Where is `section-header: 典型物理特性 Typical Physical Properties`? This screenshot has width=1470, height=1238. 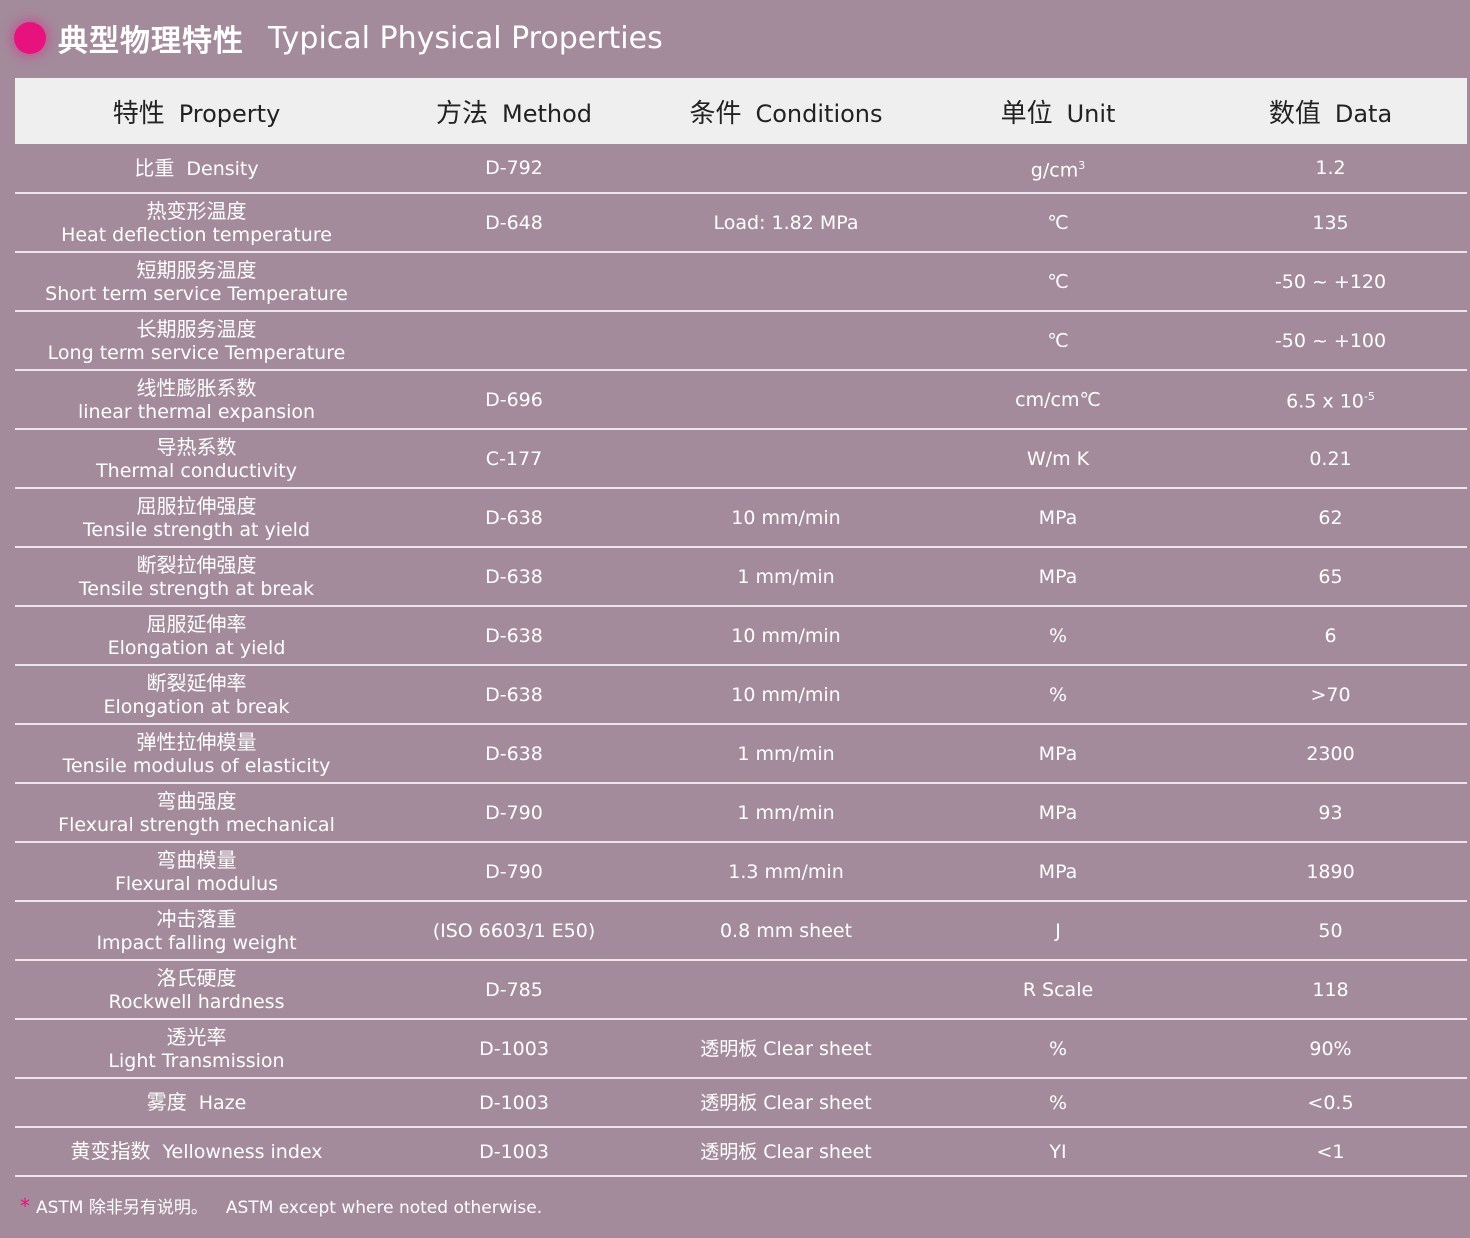
section-header: 典型物理特性 Typical Physical Properties is located at coordinates (338, 38).